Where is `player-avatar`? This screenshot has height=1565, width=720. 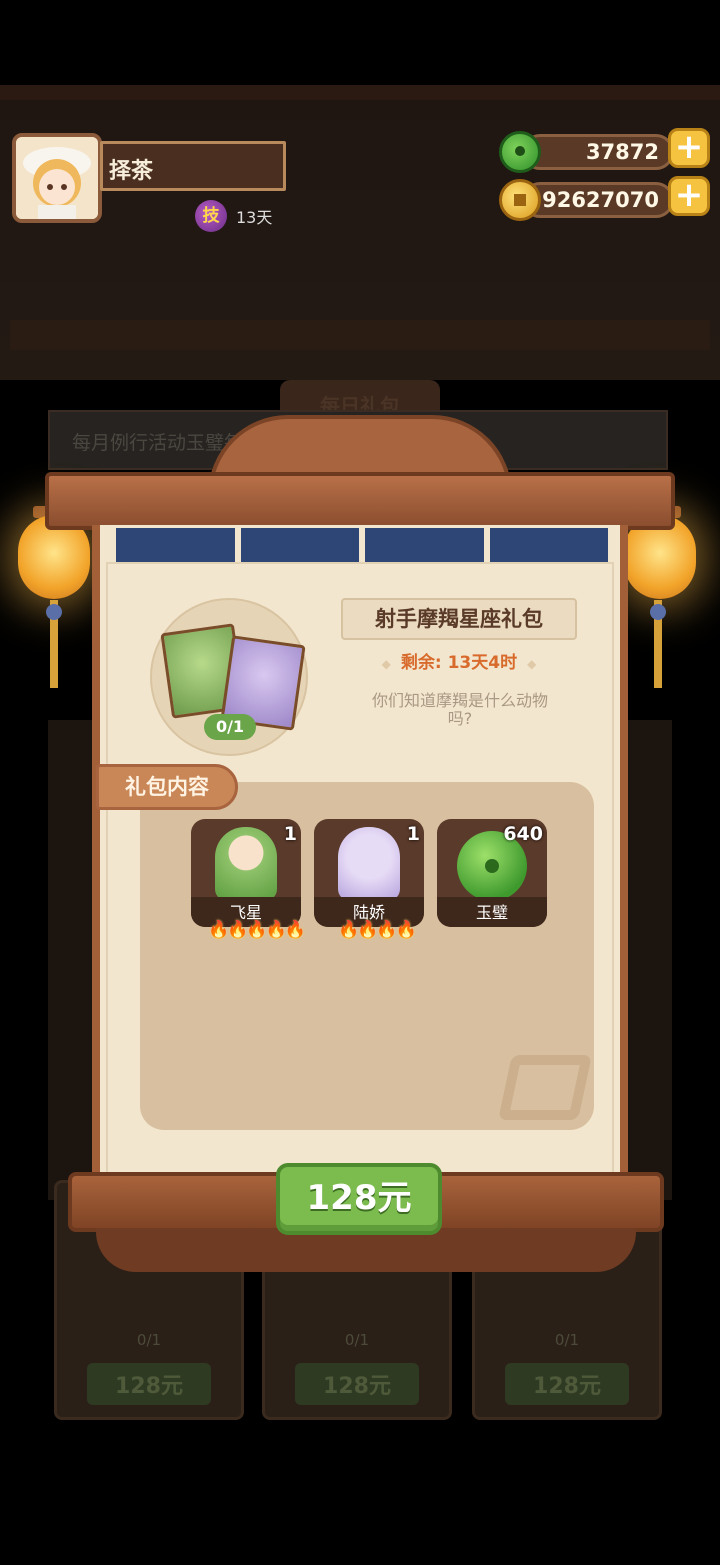 player-avatar is located at coordinates (57, 178).